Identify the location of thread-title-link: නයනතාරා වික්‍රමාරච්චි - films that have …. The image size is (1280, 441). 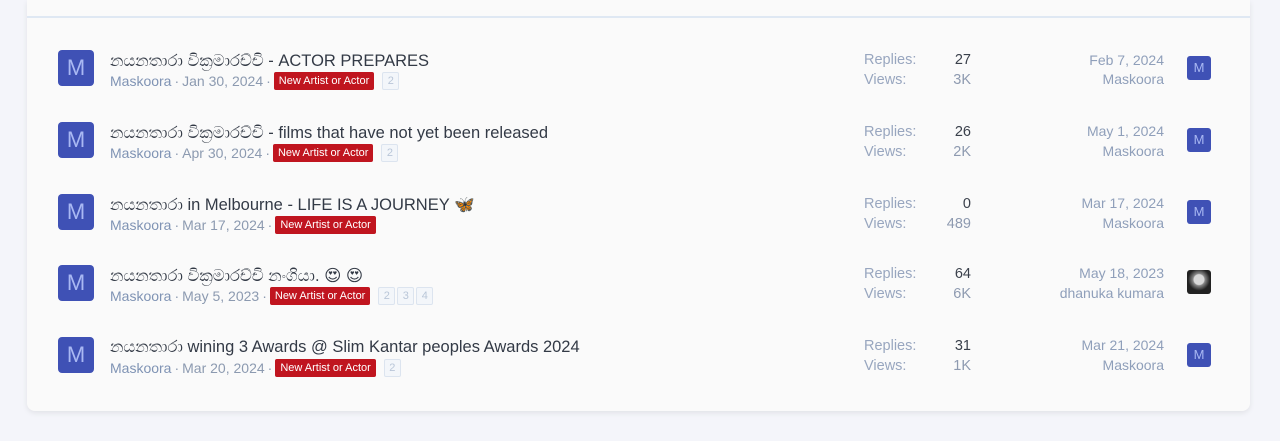
(329, 133).